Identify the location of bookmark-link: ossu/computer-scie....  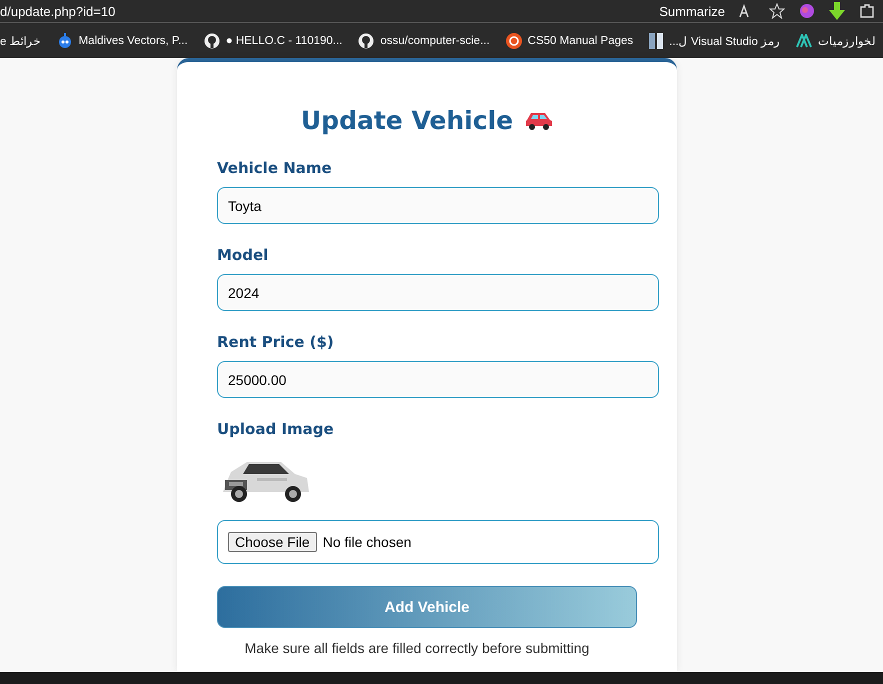
(435, 40).